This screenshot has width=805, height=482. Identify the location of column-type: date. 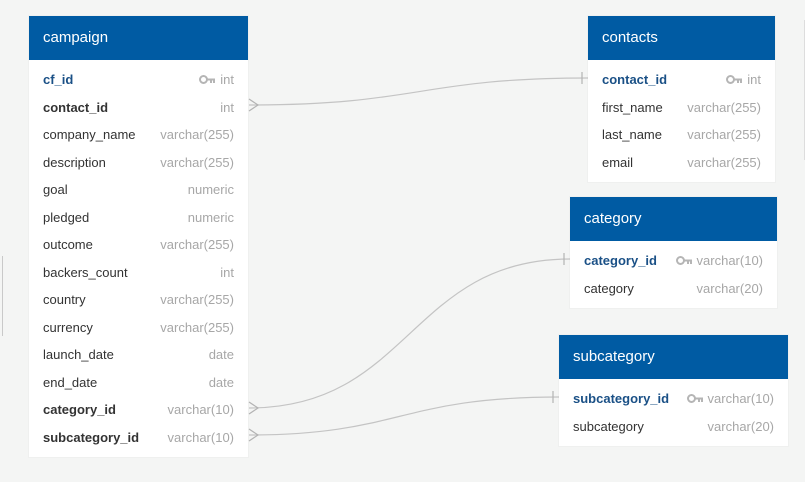
(221, 383).